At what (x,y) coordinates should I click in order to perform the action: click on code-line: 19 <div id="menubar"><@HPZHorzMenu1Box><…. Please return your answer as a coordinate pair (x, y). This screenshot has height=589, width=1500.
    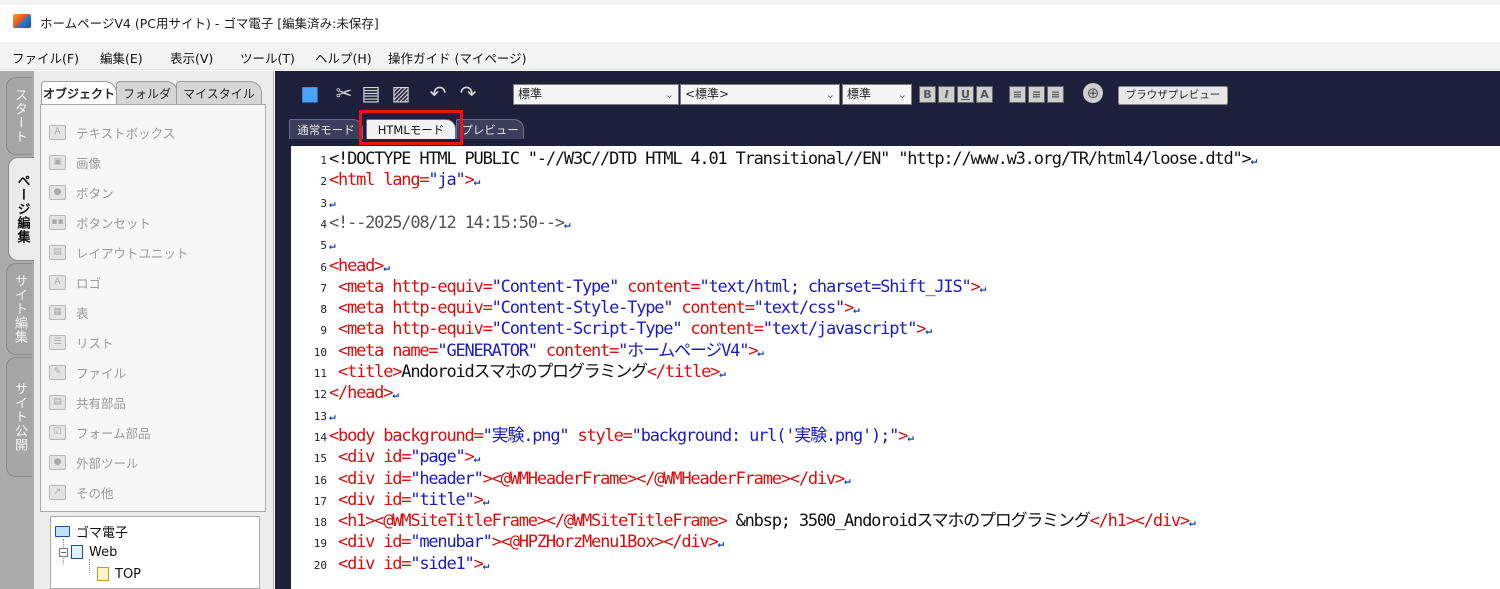
    Looking at the image, I should click on (507, 542).